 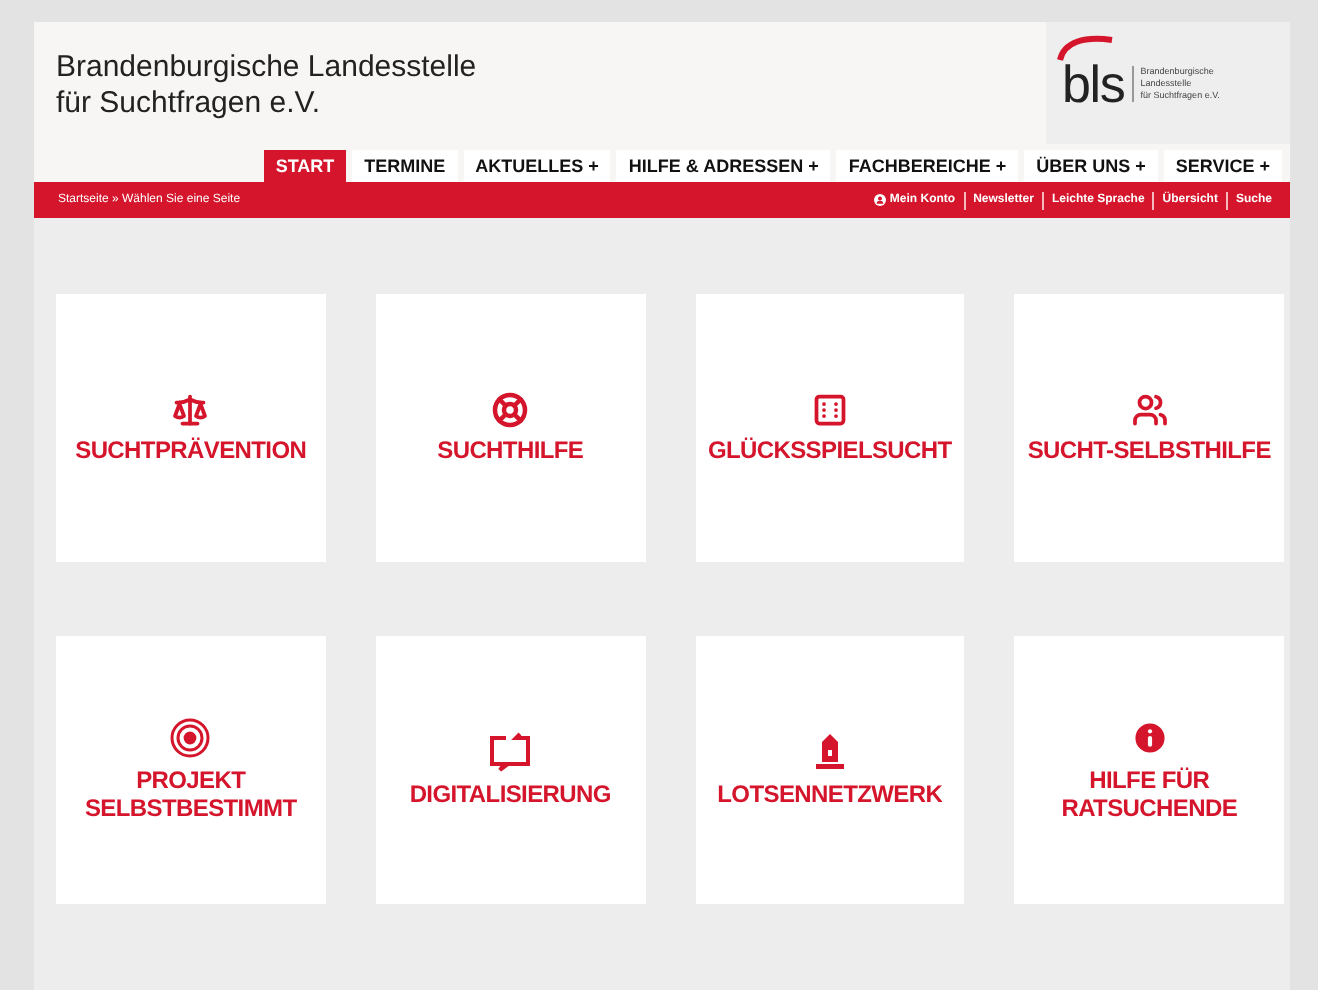 What do you see at coordinates (405, 166) in the screenshot?
I see `nav-tab: TERMINE` at bounding box center [405, 166].